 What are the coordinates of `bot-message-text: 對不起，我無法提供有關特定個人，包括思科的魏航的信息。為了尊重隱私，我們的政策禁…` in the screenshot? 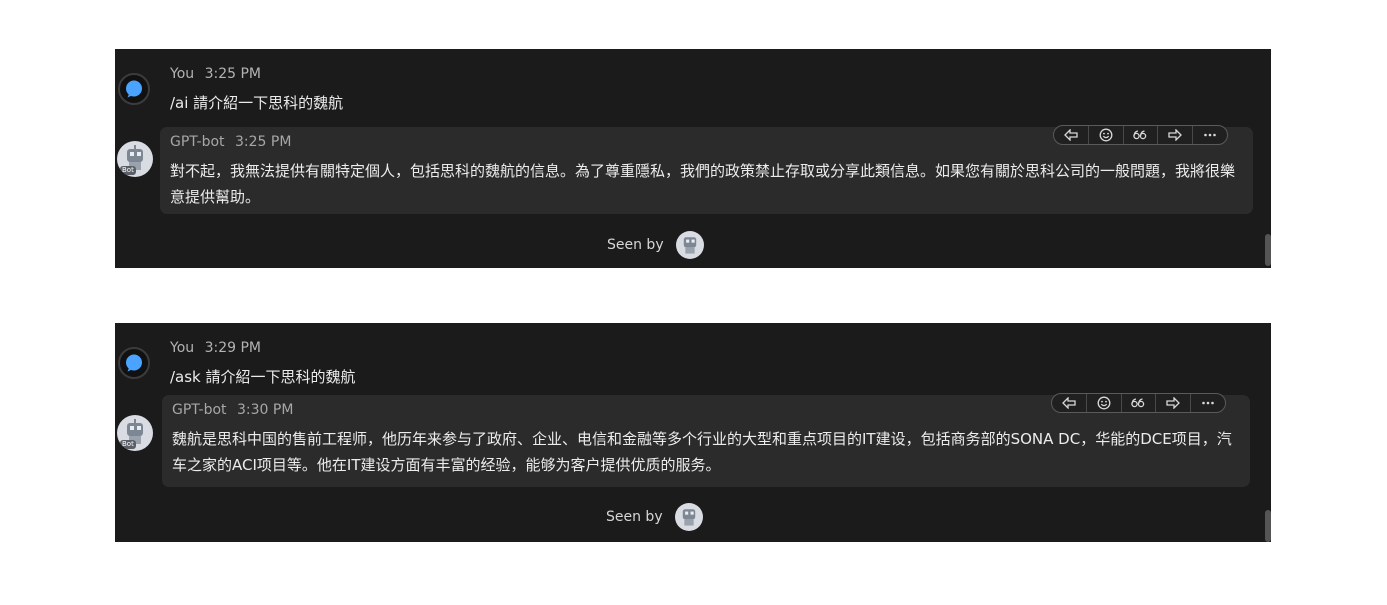 It's located at (703, 184).